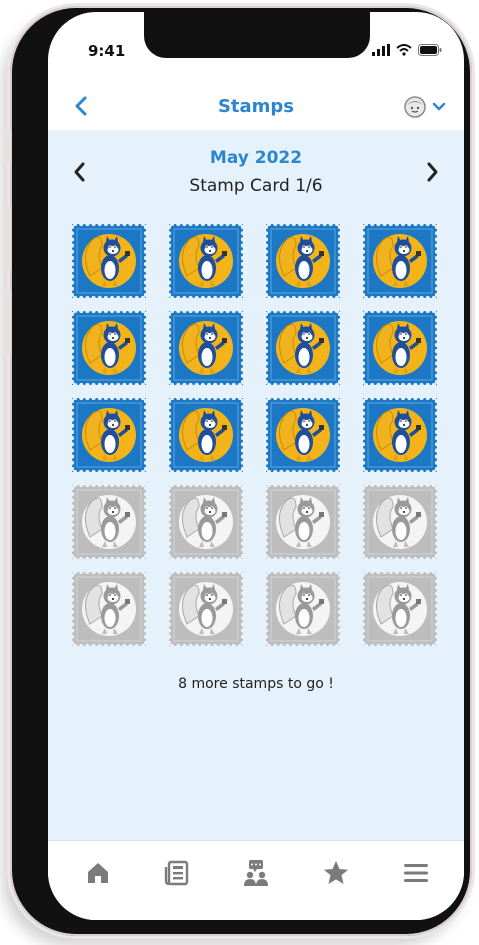 This screenshot has width=479, height=945. Describe the element at coordinates (7, 238) in the screenshot. I see `phone-side-button-volume-up` at that location.